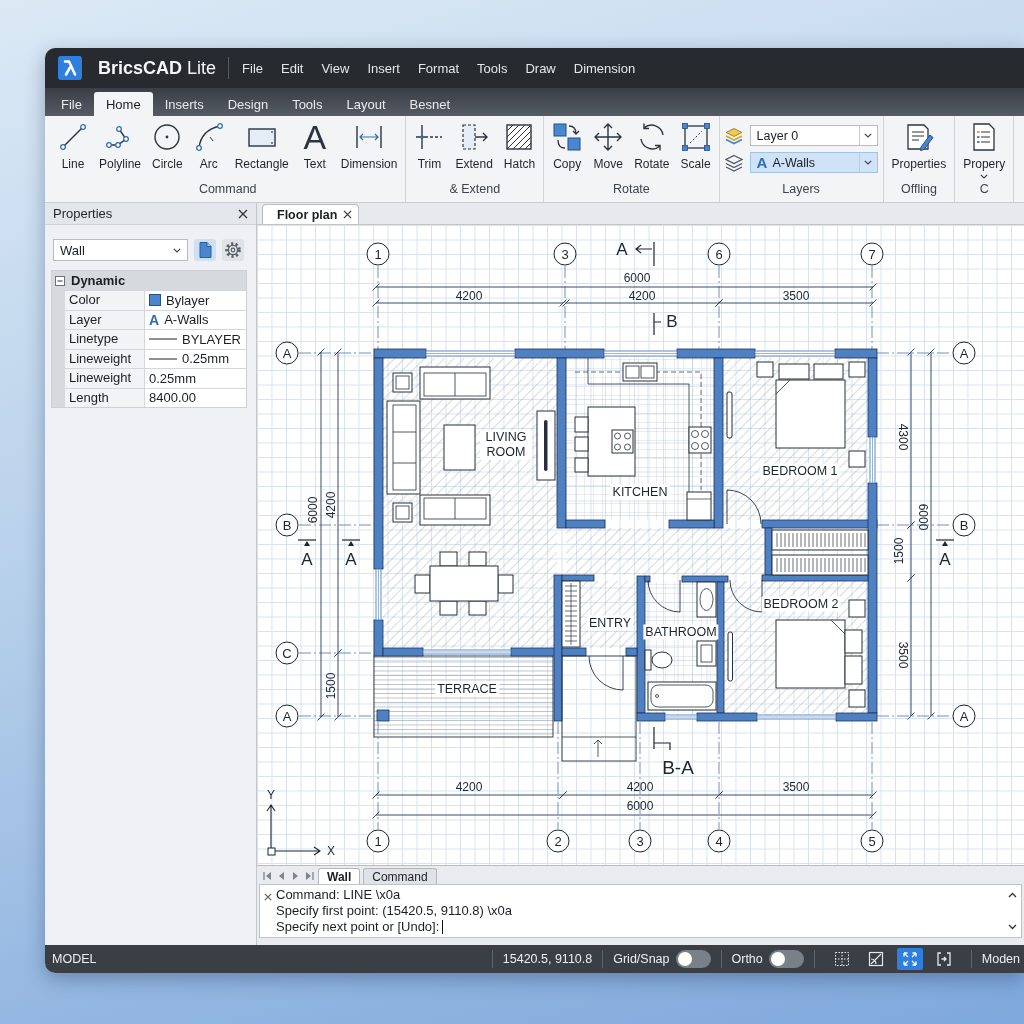 The image size is (1024, 1024). I want to click on next-icon, so click(295, 876).